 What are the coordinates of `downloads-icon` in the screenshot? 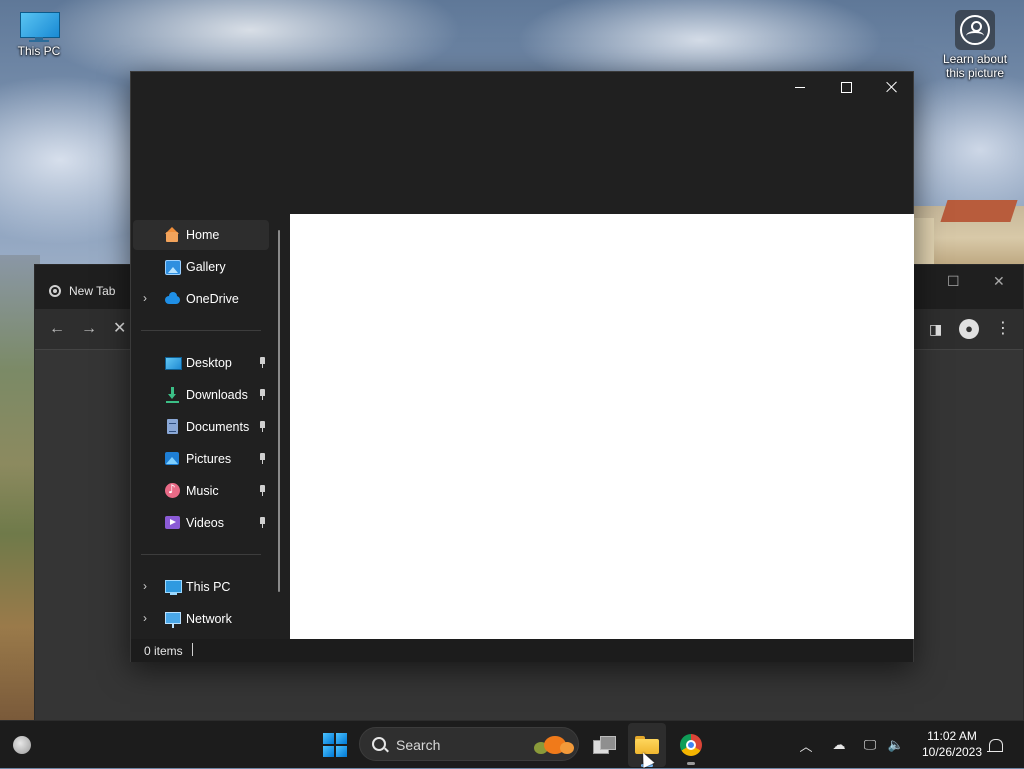 It's located at (173, 395).